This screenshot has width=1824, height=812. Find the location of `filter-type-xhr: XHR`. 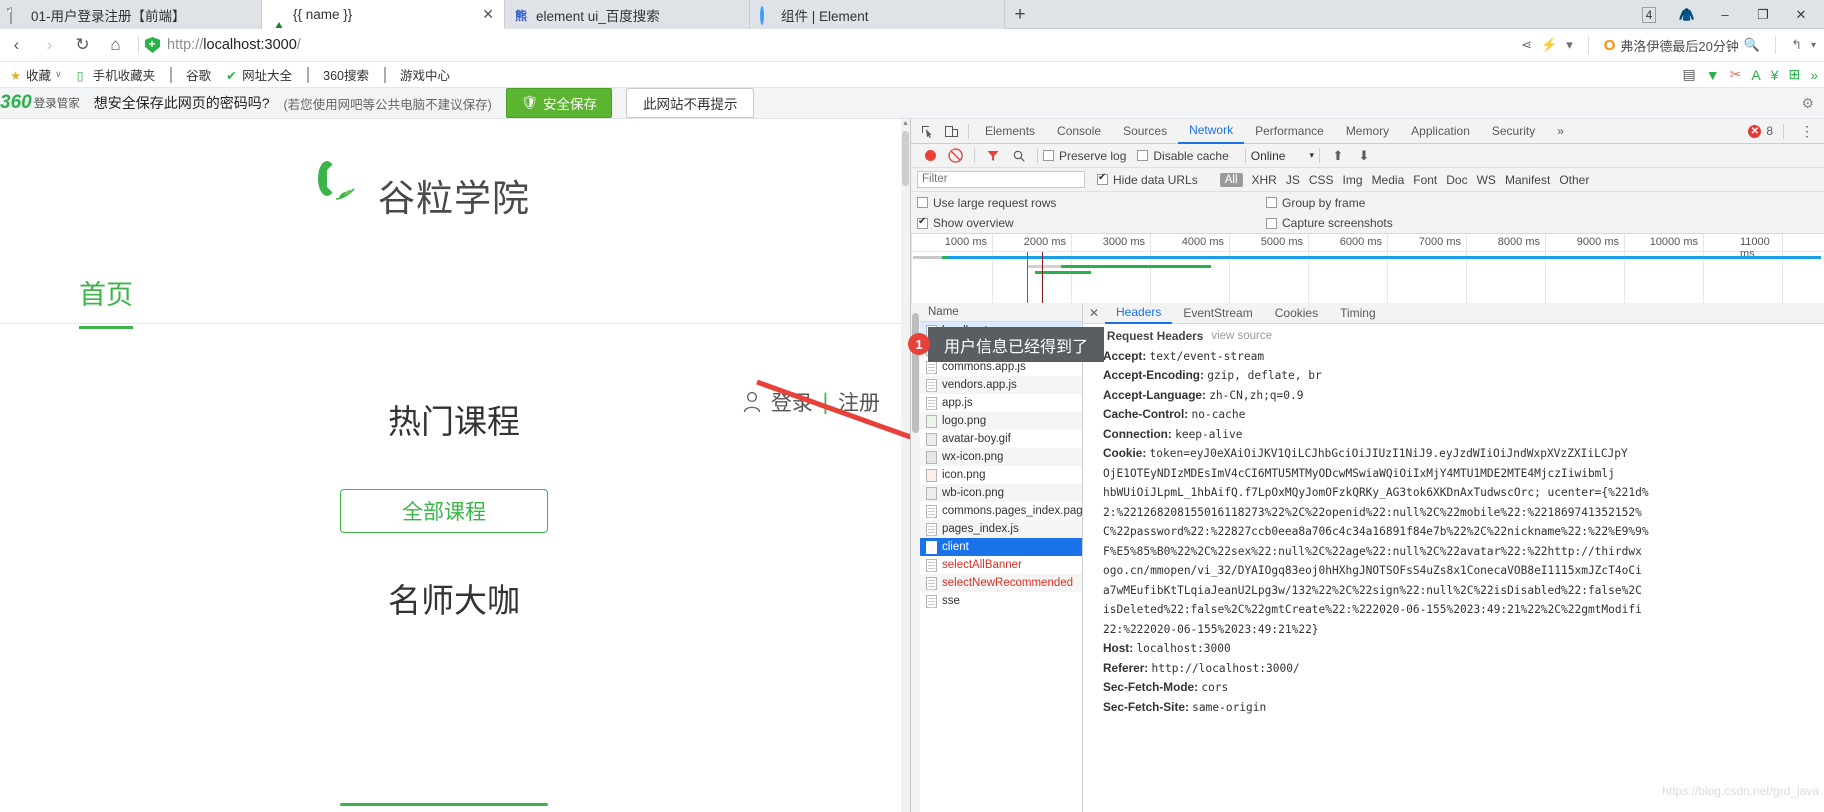

filter-type-xhr: XHR is located at coordinates (1264, 180).